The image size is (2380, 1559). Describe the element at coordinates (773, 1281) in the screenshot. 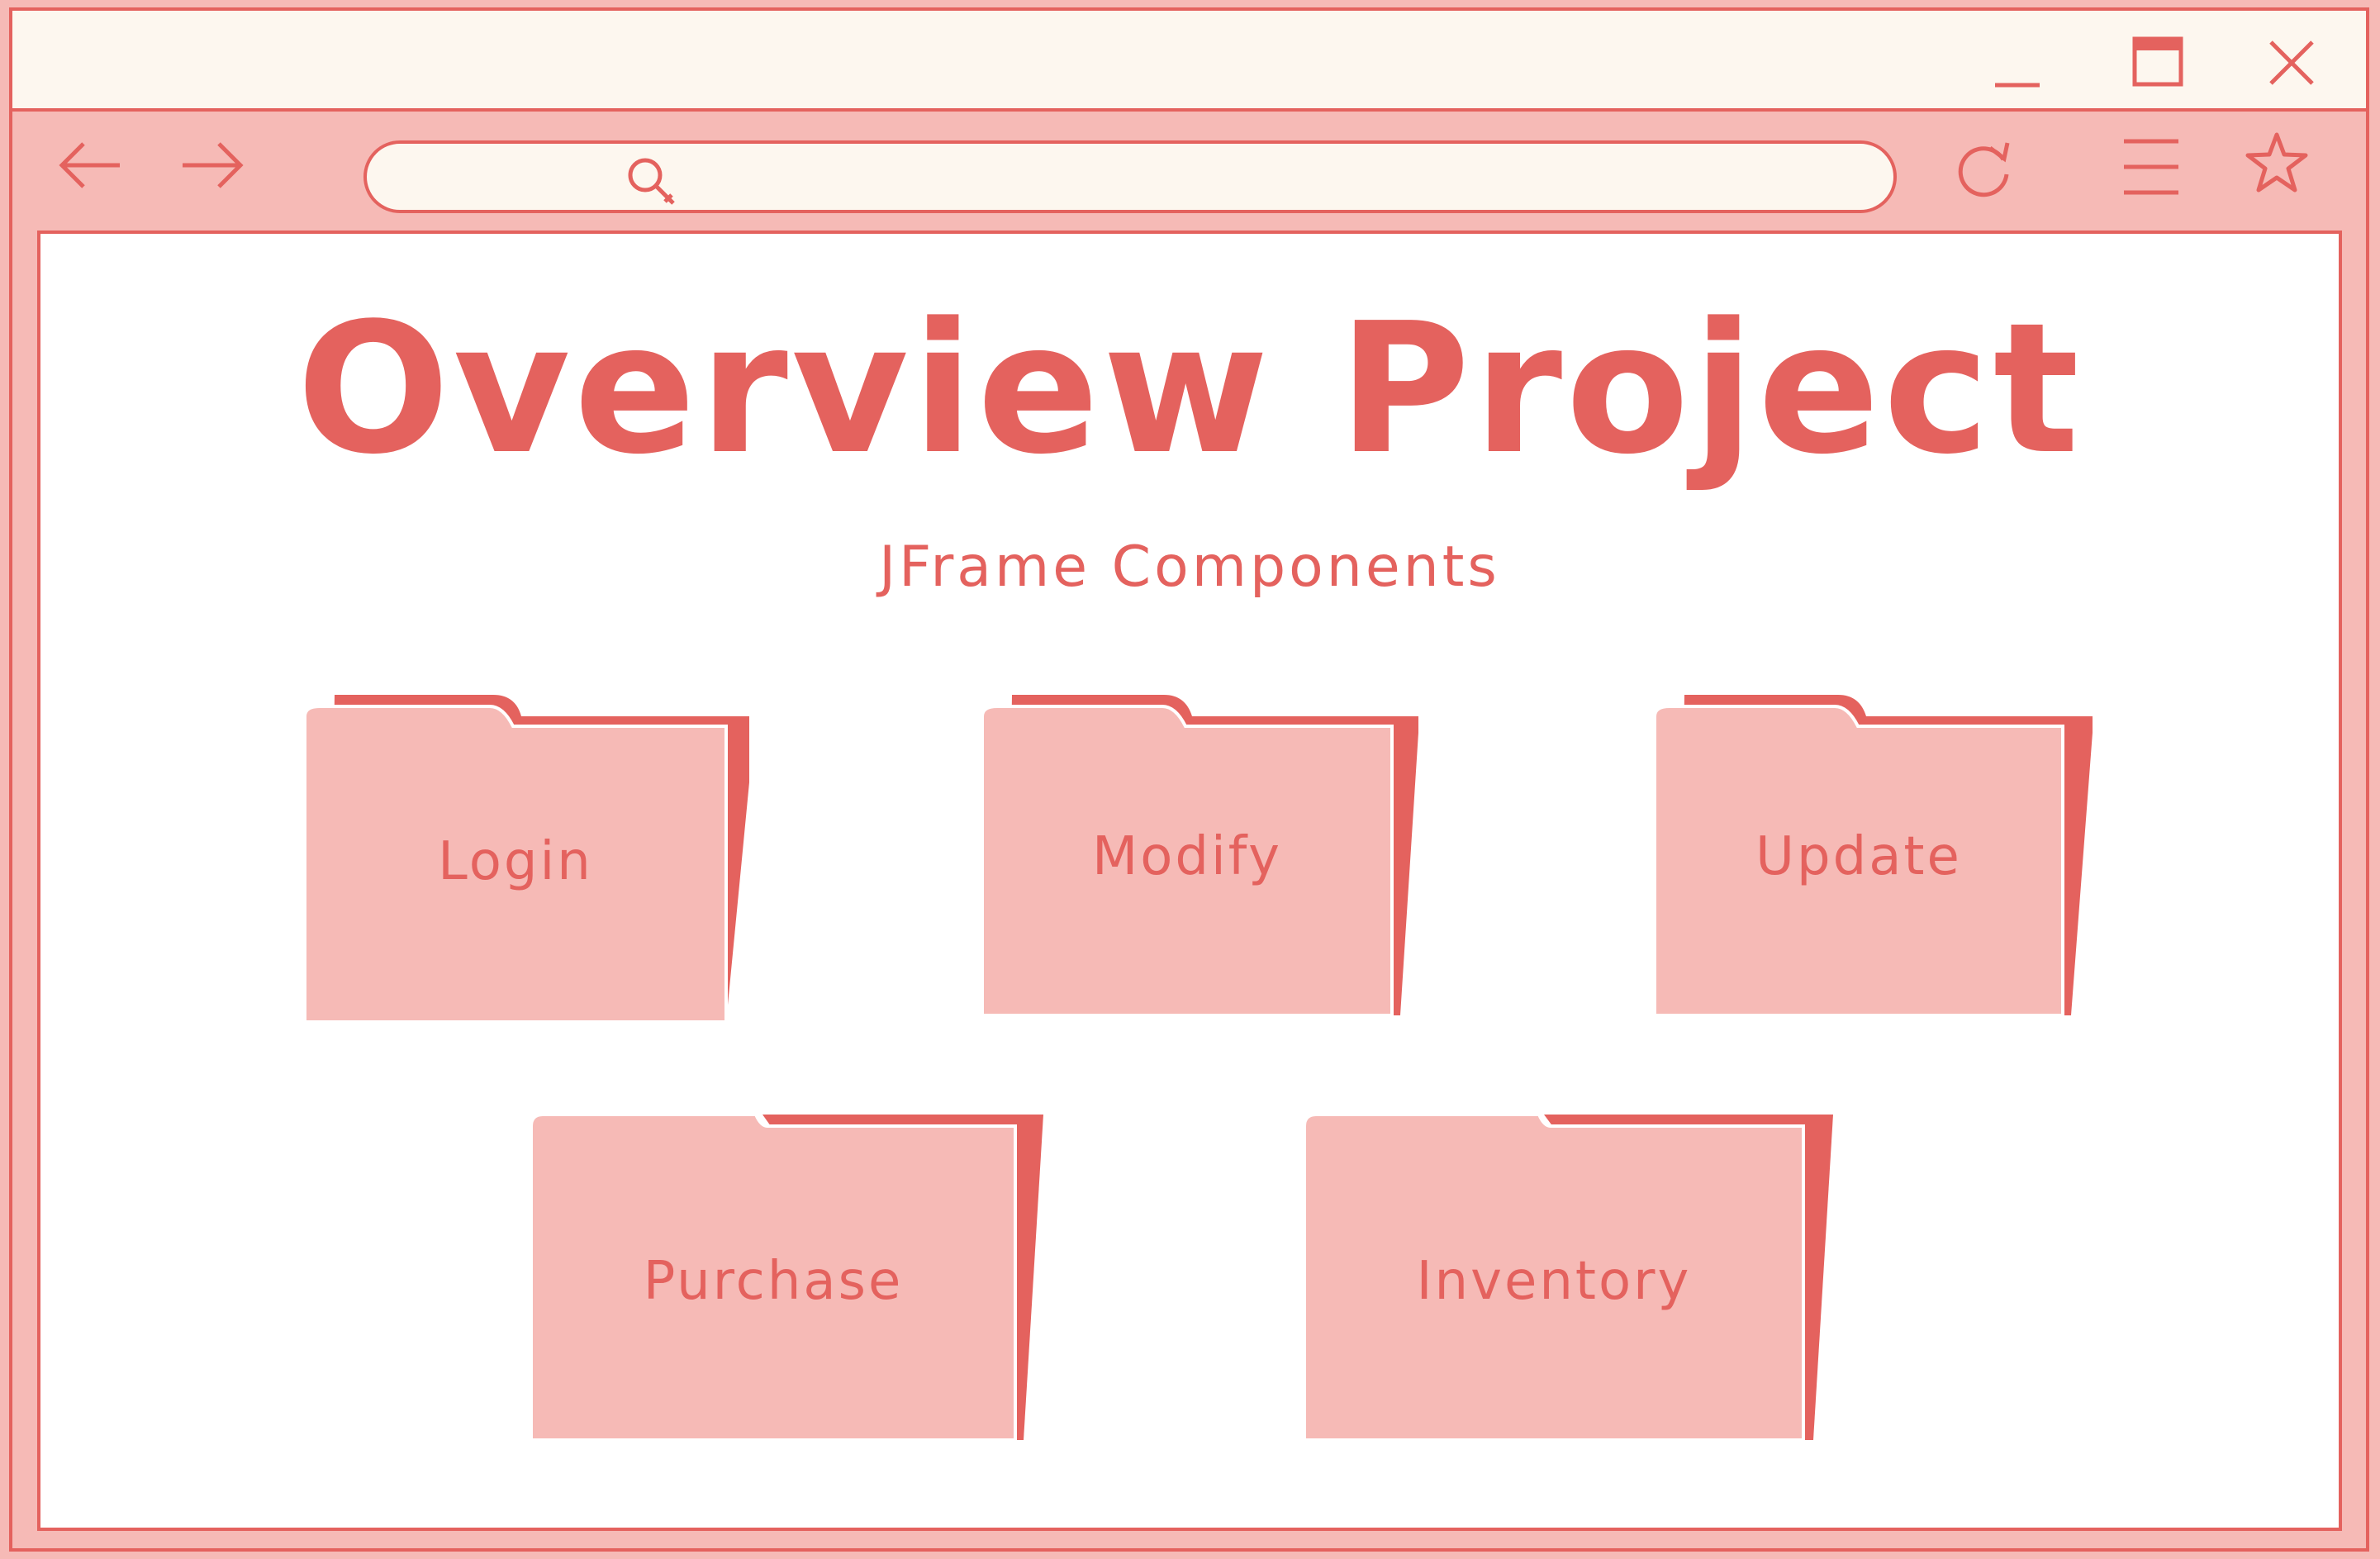

I see `folder-label: Purchase` at that location.